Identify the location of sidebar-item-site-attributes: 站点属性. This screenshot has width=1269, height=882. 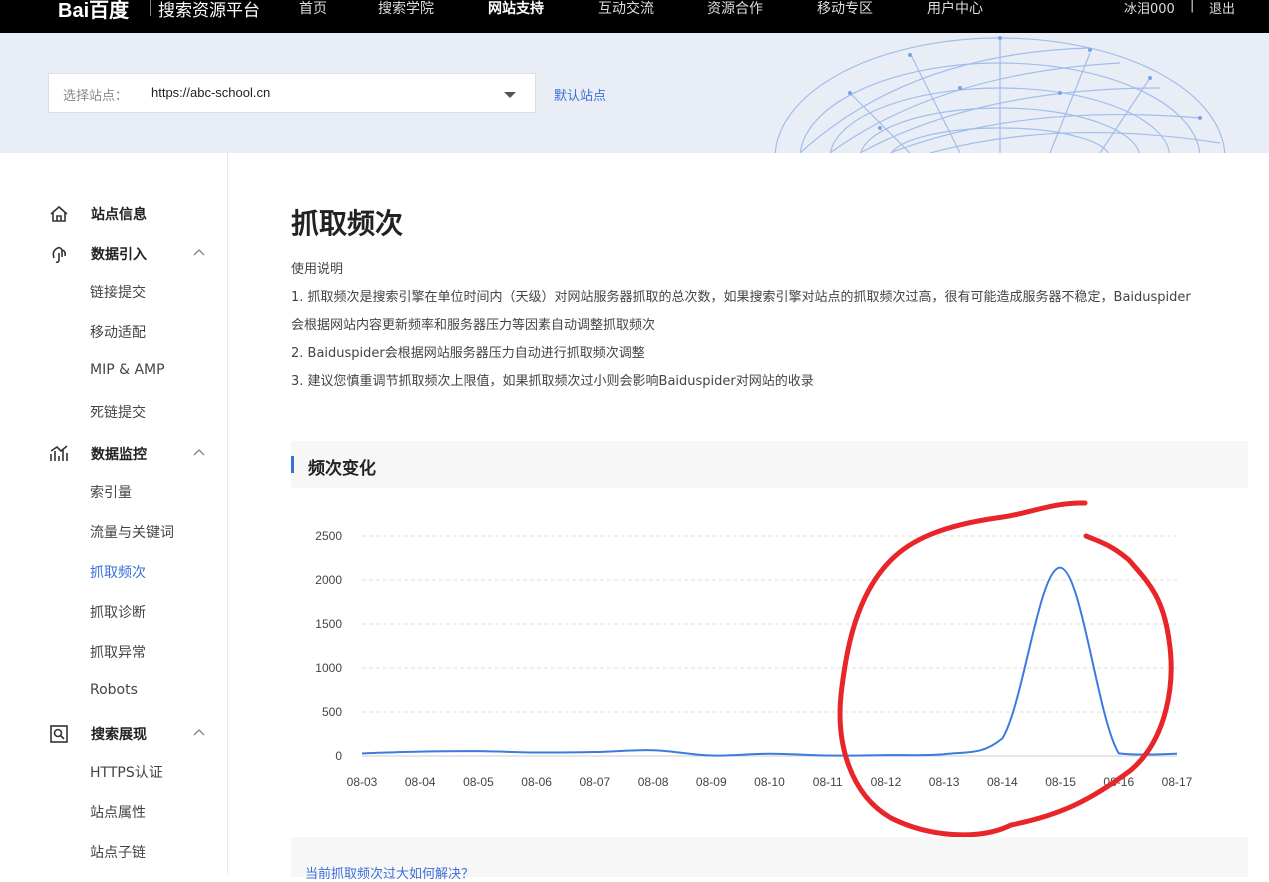
(118, 812).